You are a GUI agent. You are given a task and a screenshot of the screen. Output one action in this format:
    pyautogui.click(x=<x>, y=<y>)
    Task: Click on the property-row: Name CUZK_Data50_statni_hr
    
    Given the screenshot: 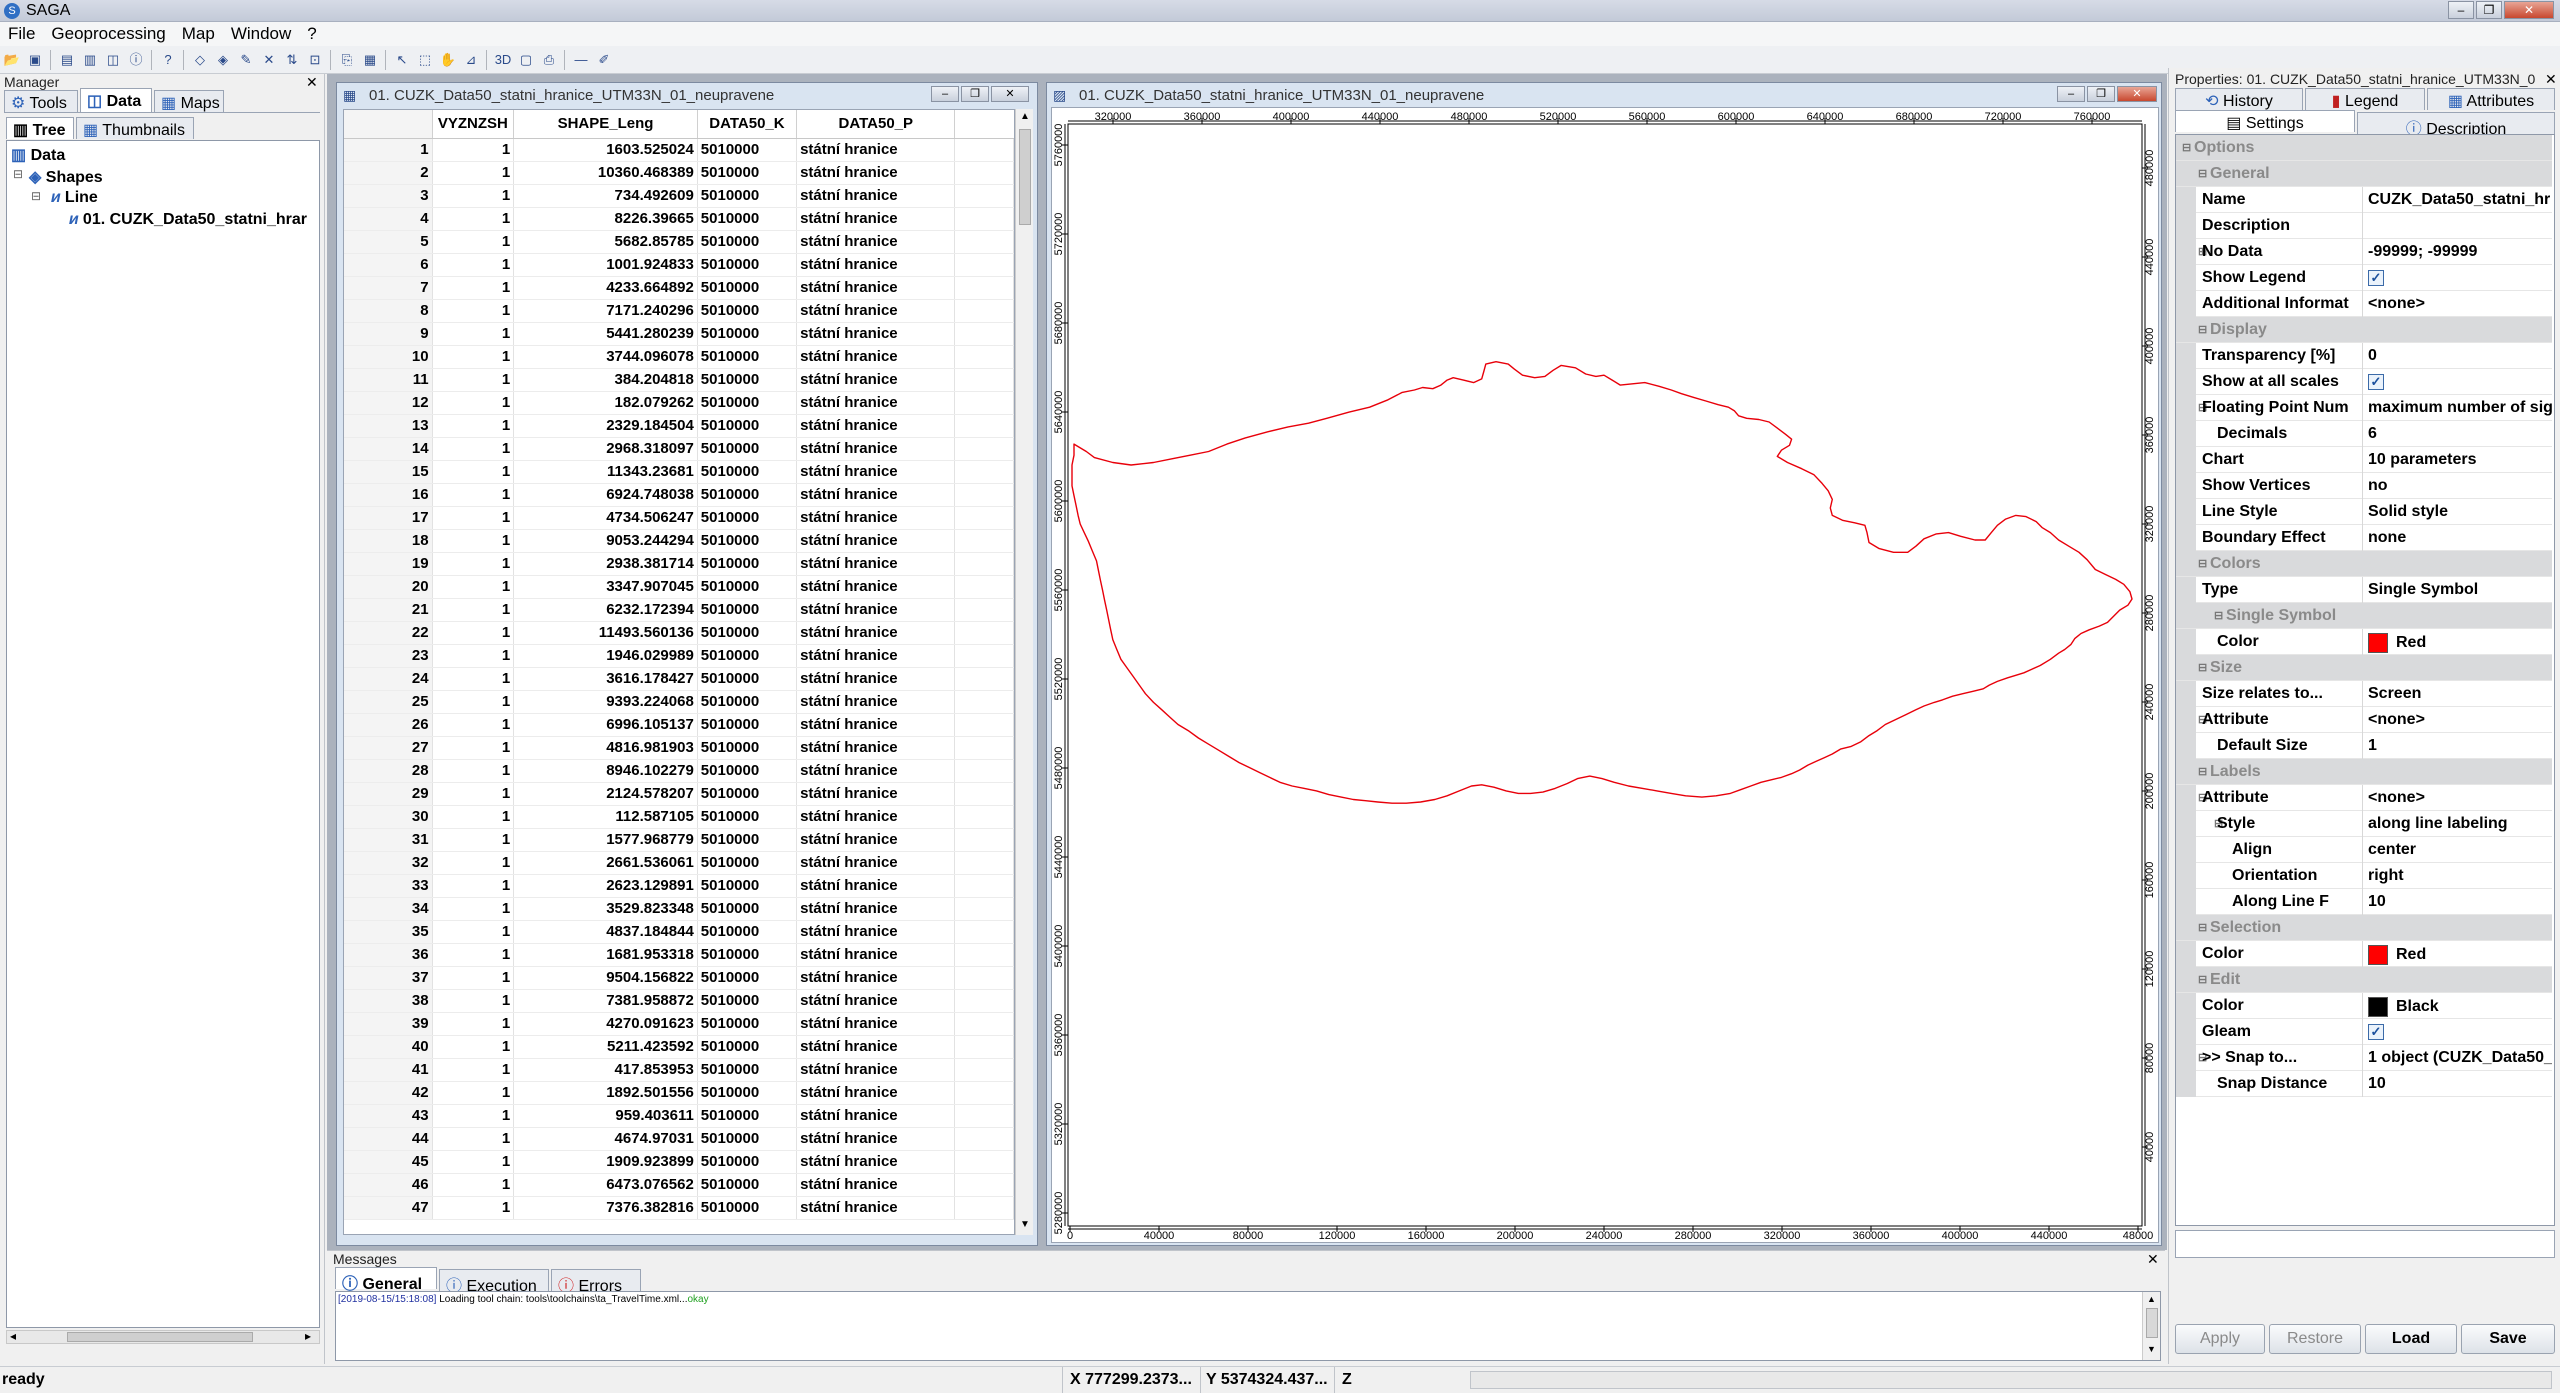 What is the action you would take?
    pyautogui.click(x=2364, y=200)
    